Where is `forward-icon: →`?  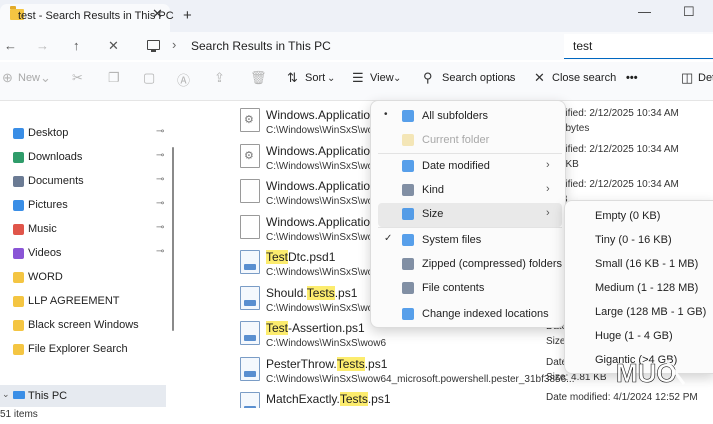
forward-icon: → is located at coordinates (42, 45).